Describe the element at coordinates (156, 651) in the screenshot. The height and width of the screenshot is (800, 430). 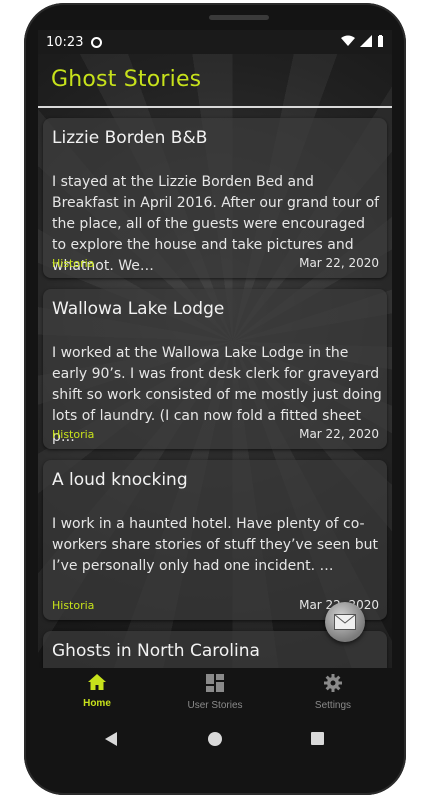
I see `story-title: Ghosts in North Carolina` at that location.